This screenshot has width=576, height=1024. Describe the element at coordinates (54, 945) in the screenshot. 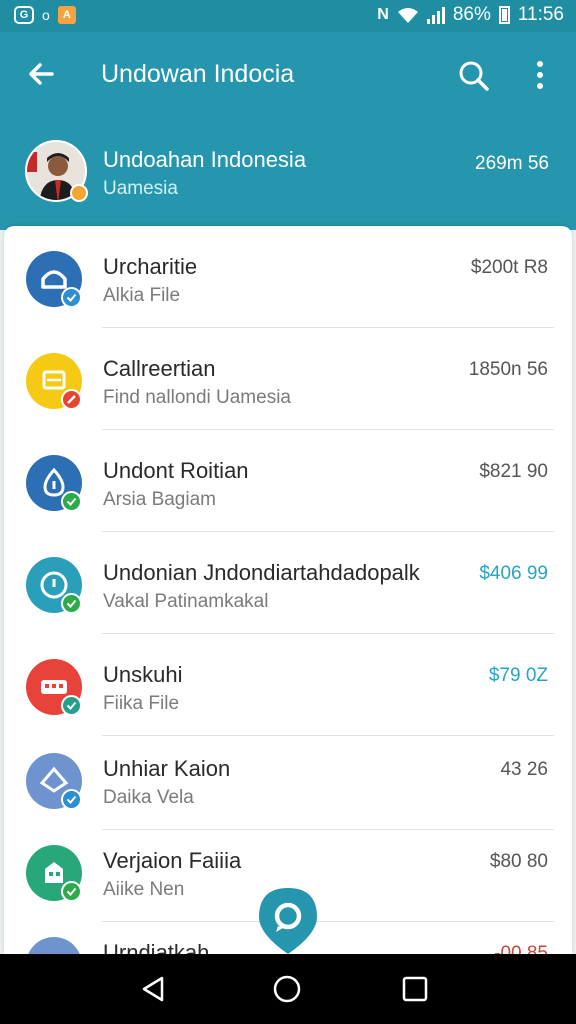

I see `home-icon` at that location.